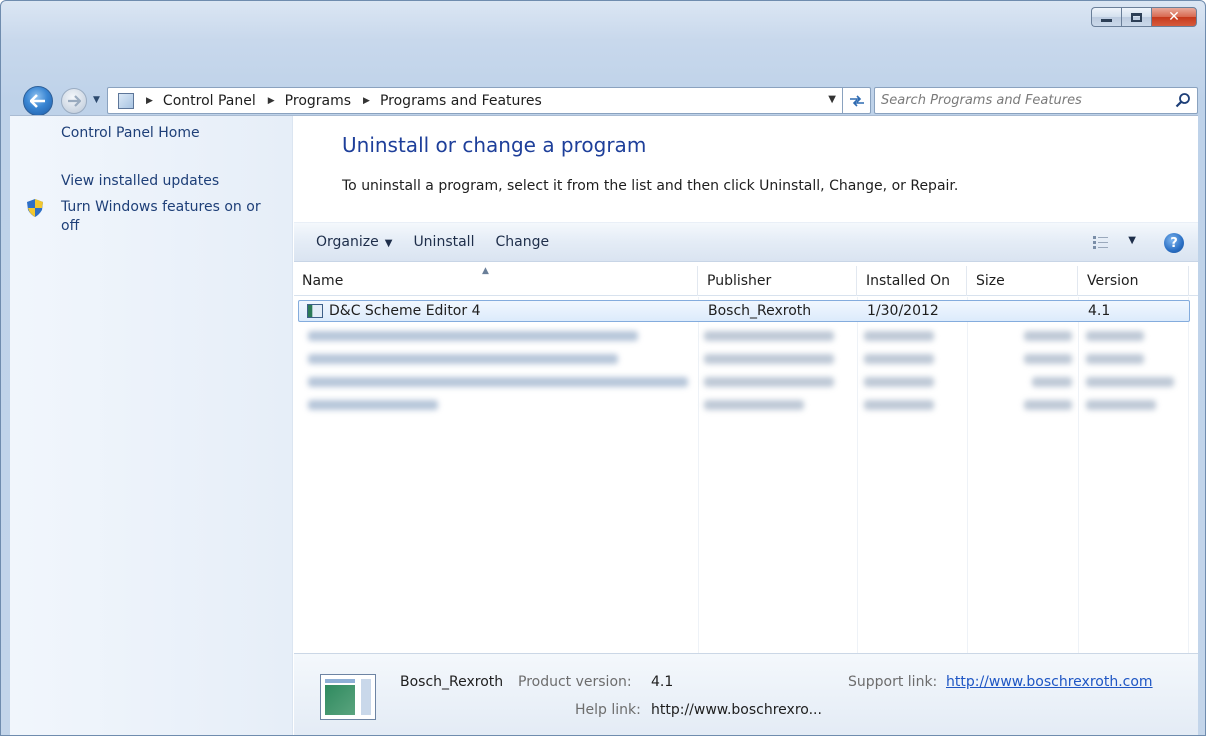 The width and height of the screenshot is (1206, 736). Describe the element at coordinates (575, 682) in the screenshot. I see `product-version-label: Product version:` at that location.